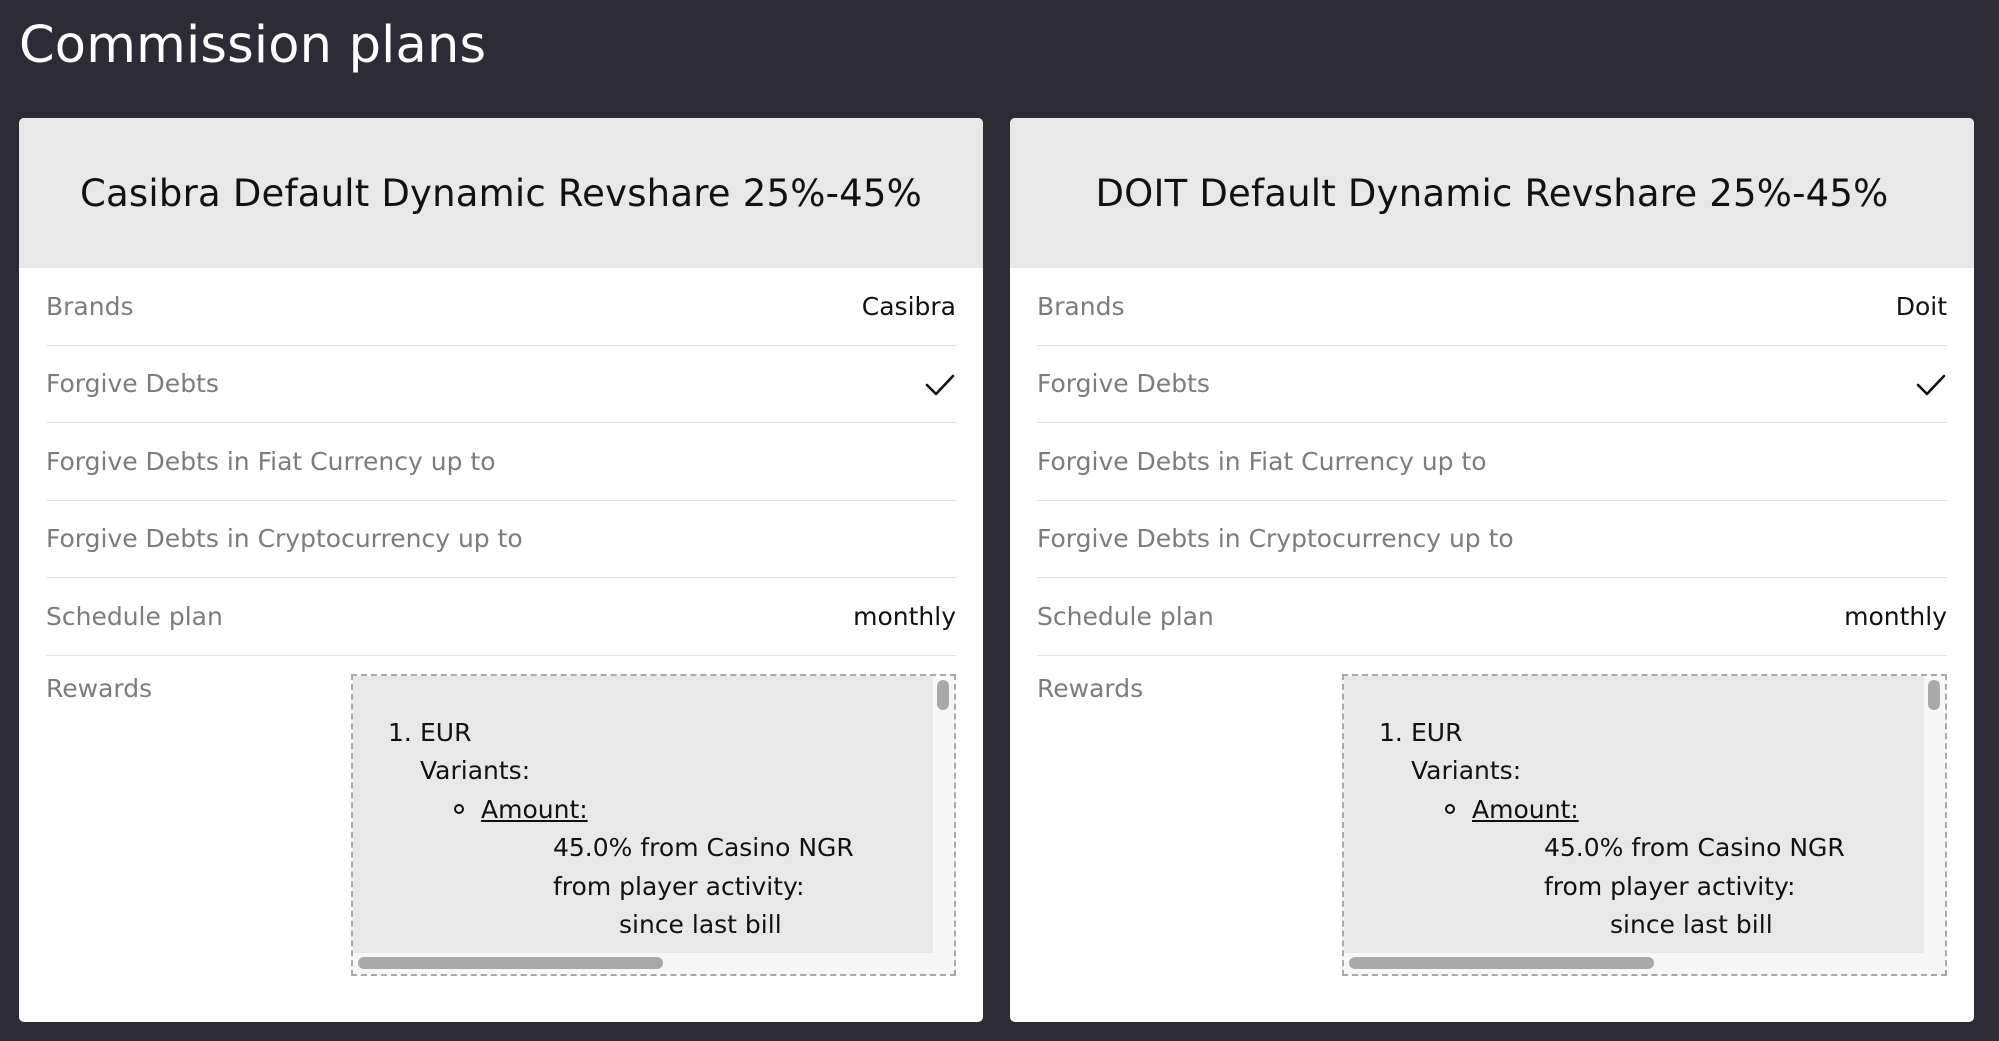 The width and height of the screenshot is (1999, 1041). Describe the element at coordinates (1492, 307) in the screenshot. I see `brands-row: Brands Doit` at that location.